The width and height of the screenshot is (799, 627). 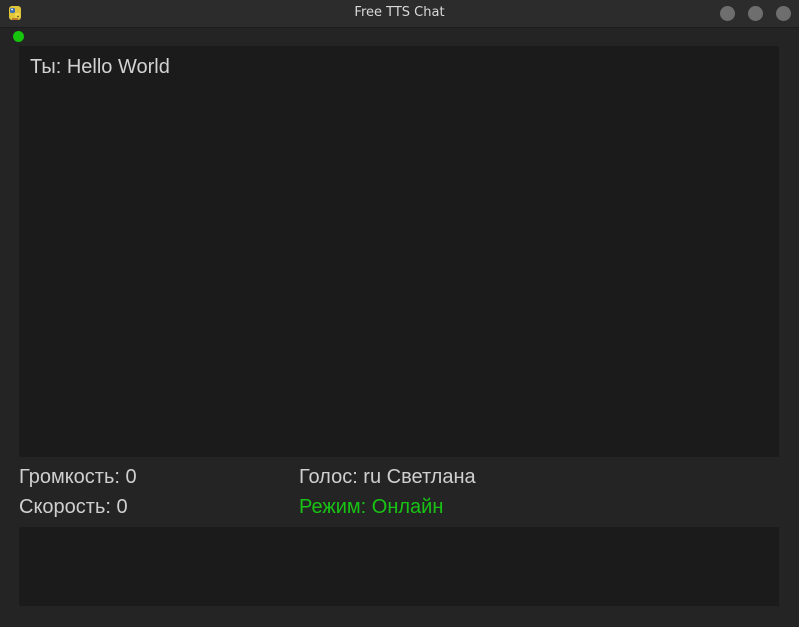 What do you see at coordinates (399, 566) in the screenshot?
I see `message-input` at bounding box center [399, 566].